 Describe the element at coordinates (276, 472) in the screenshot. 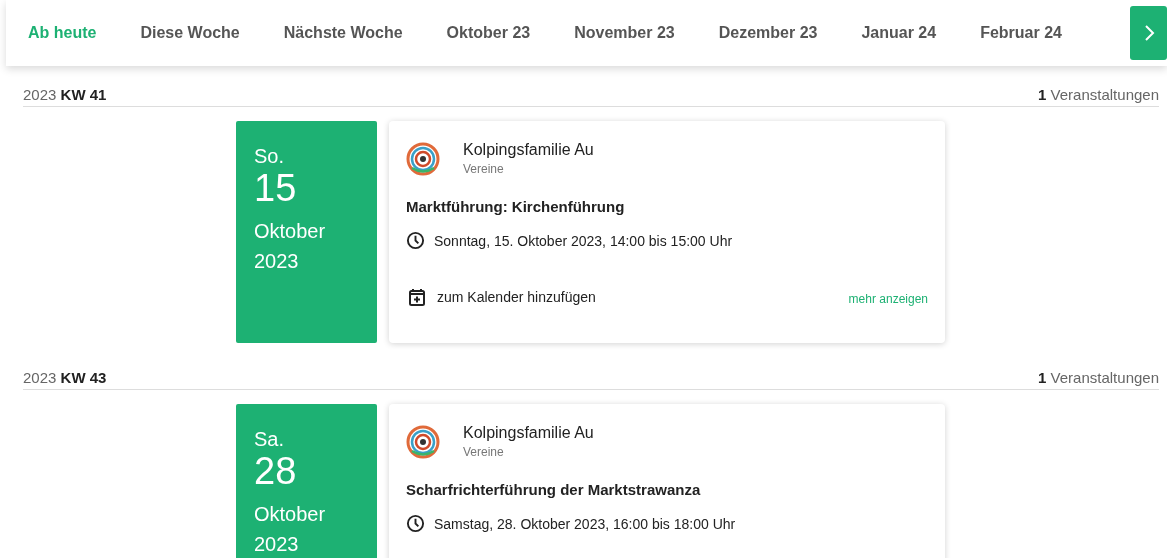

I see `day-number: 28` at that location.